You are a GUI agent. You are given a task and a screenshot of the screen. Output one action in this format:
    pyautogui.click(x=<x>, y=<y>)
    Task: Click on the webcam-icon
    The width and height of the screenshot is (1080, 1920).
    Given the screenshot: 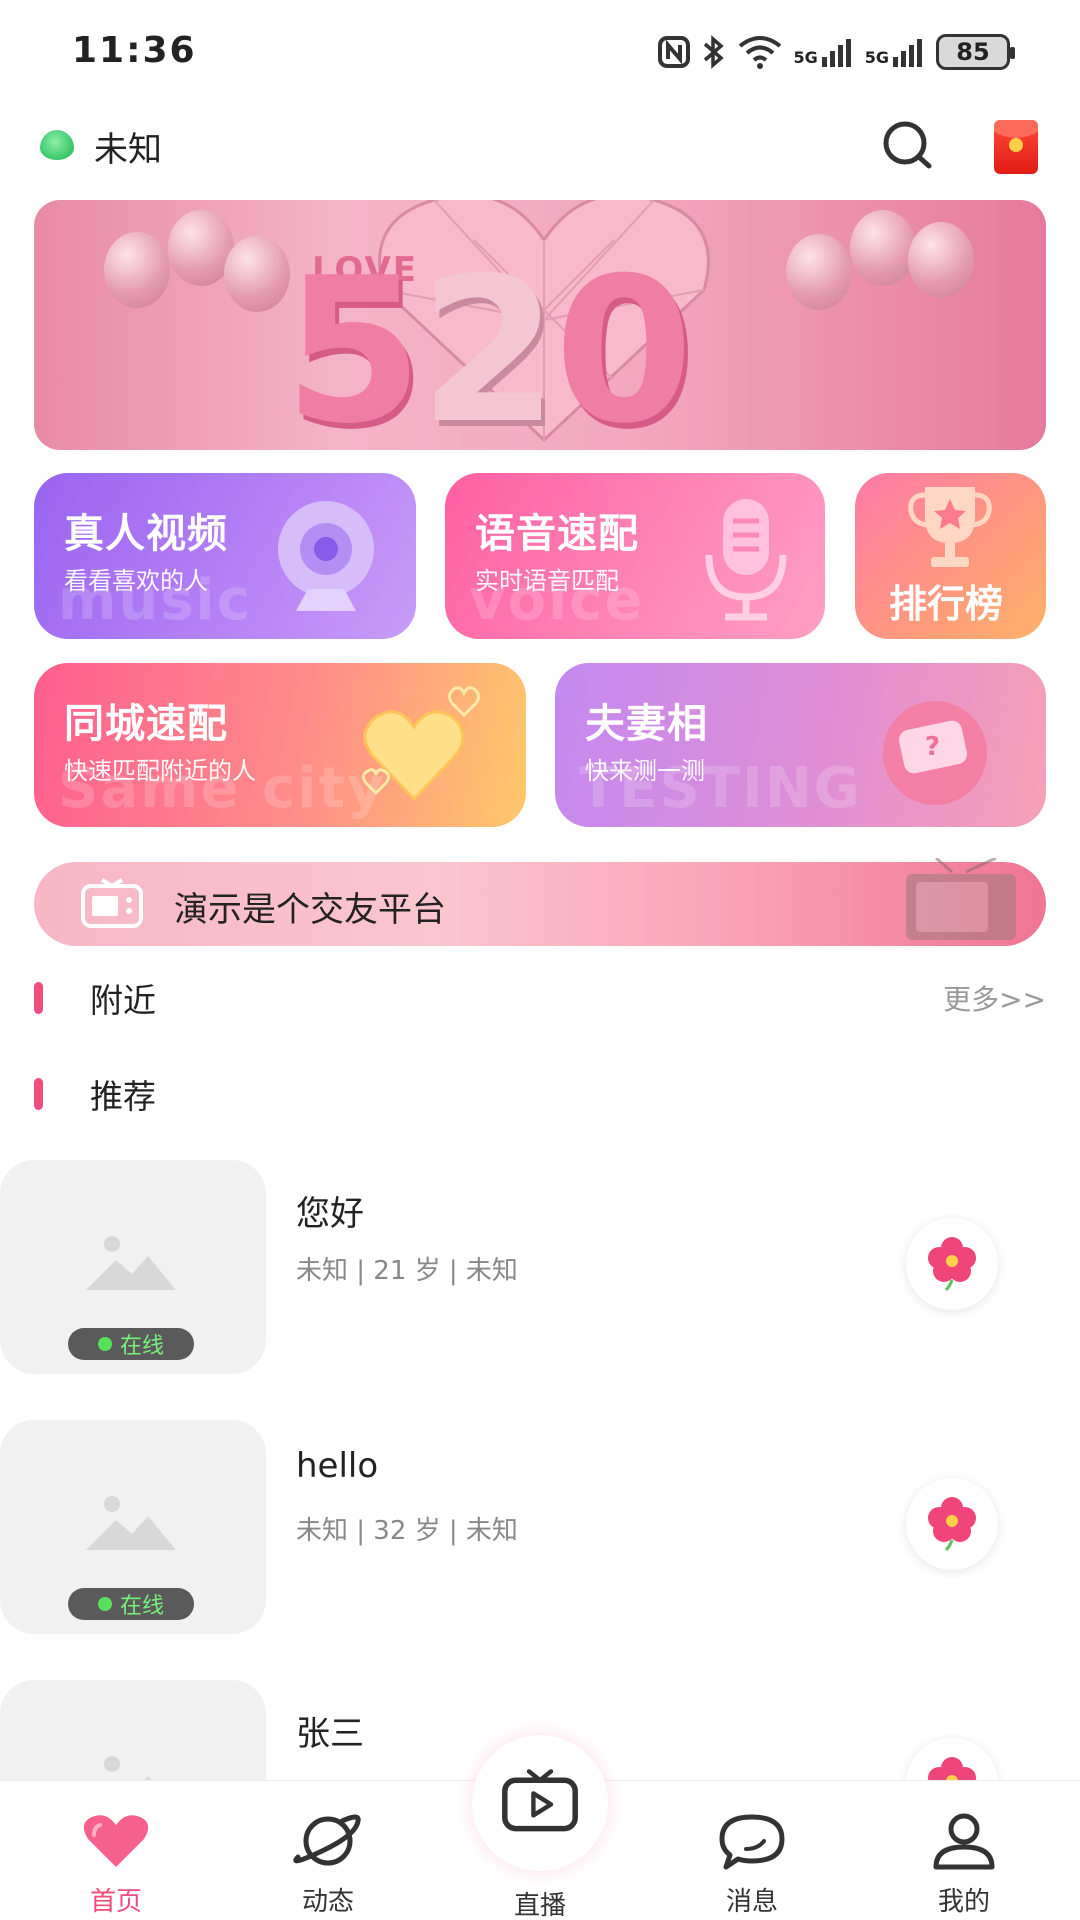 What is the action you would take?
    pyautogui.click(x=326, y=556)
    